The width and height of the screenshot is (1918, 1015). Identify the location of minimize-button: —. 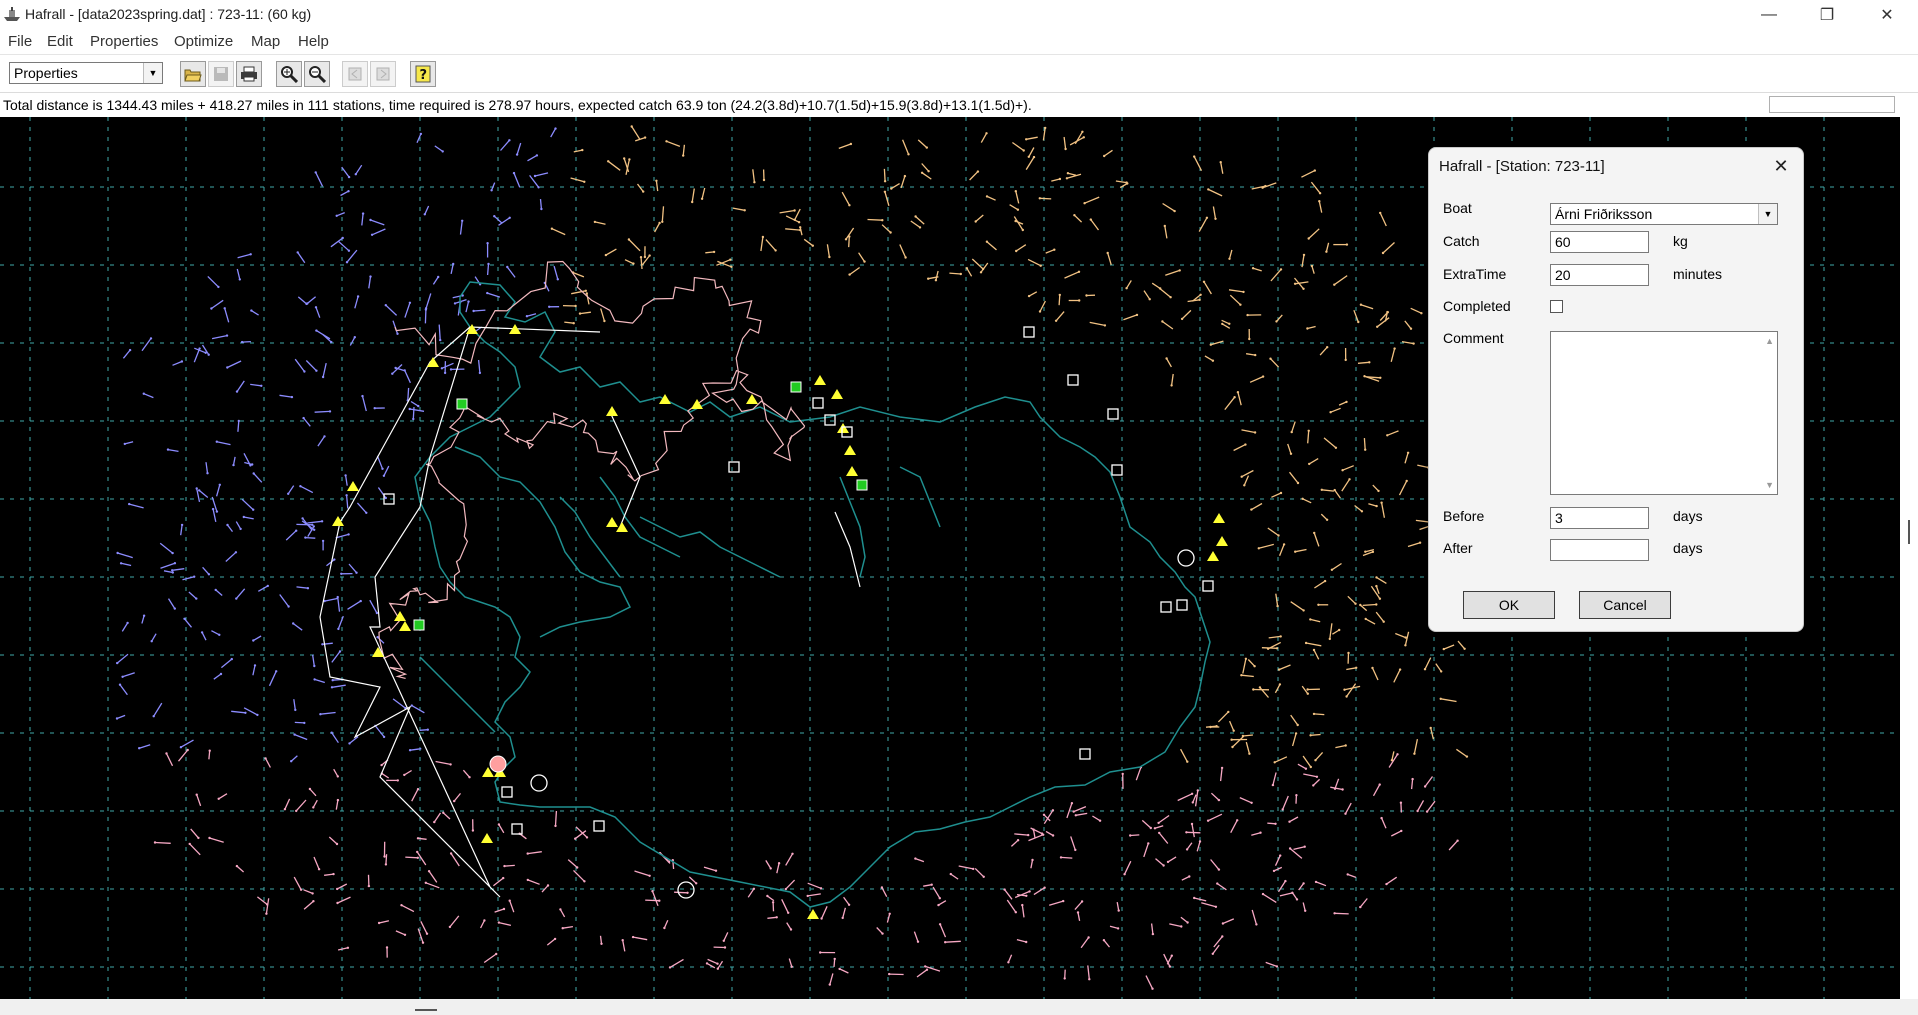
(1769, 15).